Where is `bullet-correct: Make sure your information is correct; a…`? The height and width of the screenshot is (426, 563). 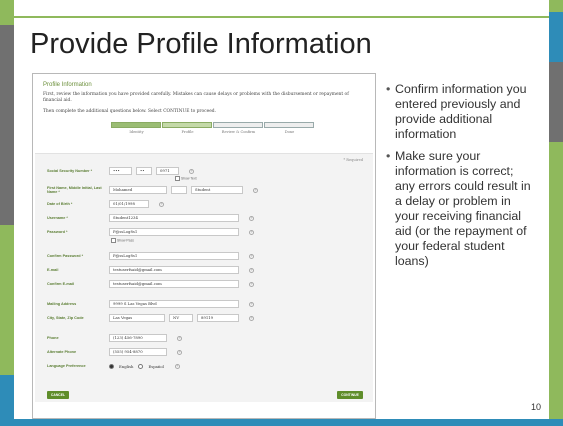
bullet-correct: Make sure your information is correct; a… is located at coordinates (461, 209).